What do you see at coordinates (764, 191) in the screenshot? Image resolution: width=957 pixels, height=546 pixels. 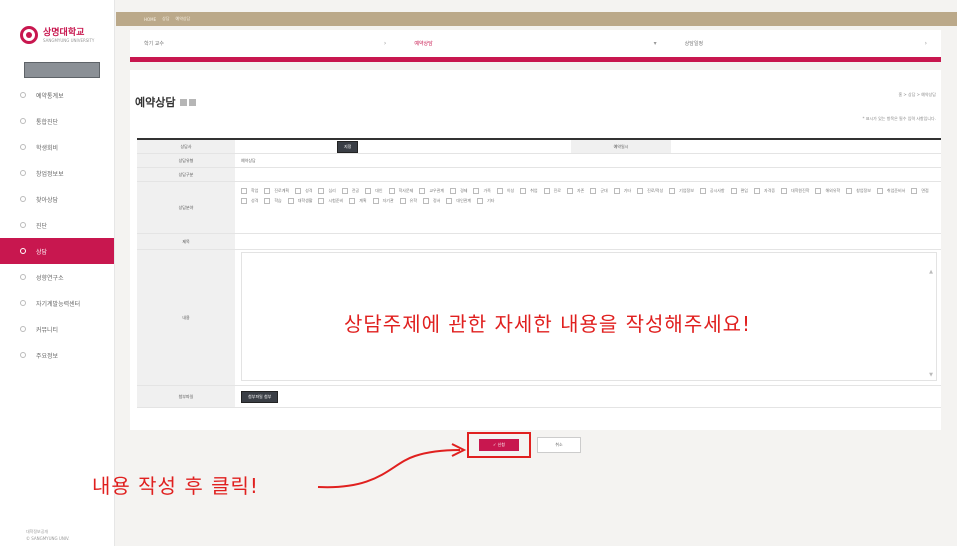 I see `category-option: 자격증` at bounding box center [764, 191].